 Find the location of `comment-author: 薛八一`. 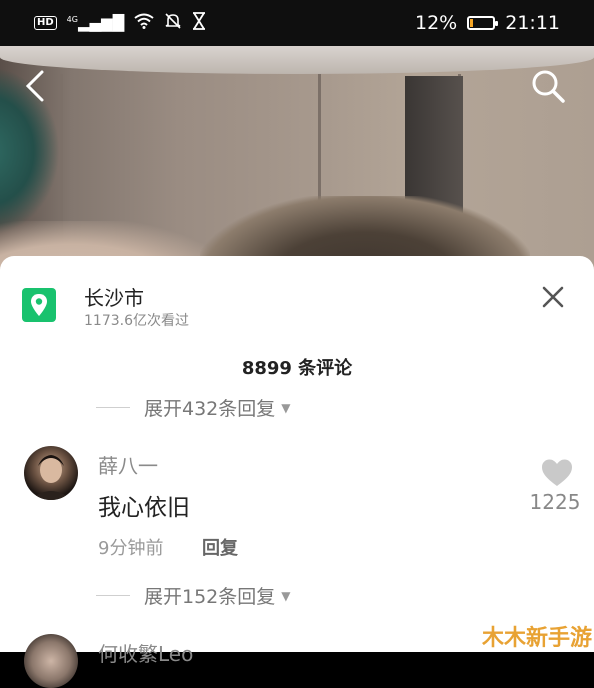

comment-author: 薛八一 is located at coordinates (128, 464).